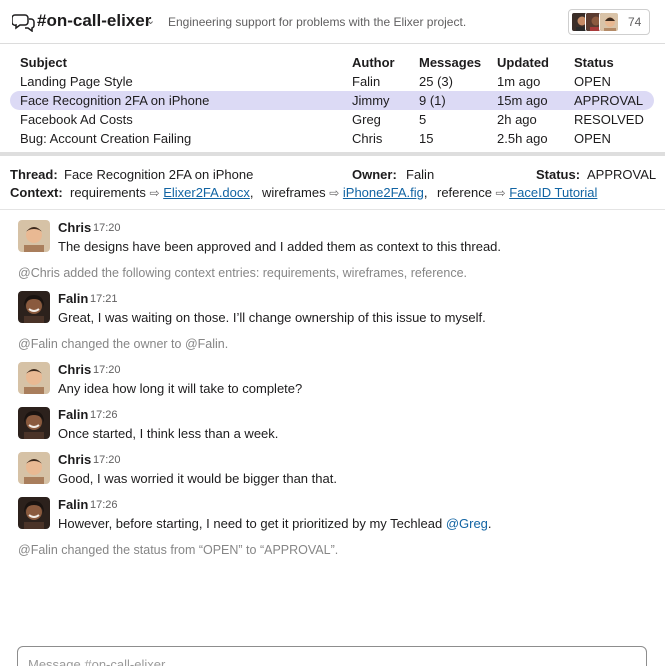 The height and width of the screenshot is (666, 665). Describe the element at coordinates (36, 192) in the screenshot. I see `context-label: Context:` at that location.